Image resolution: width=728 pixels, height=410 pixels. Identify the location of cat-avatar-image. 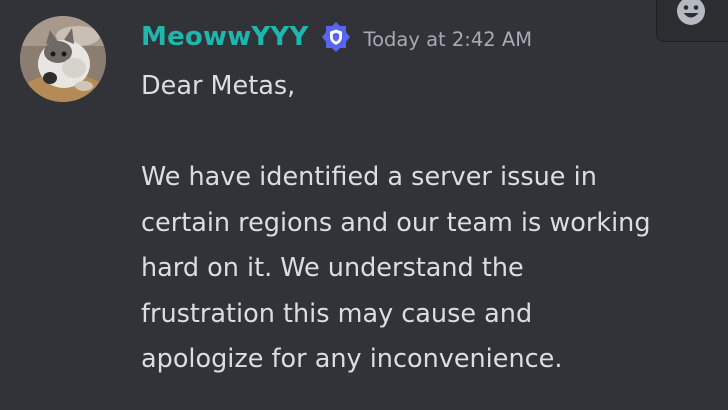
(63, 59).